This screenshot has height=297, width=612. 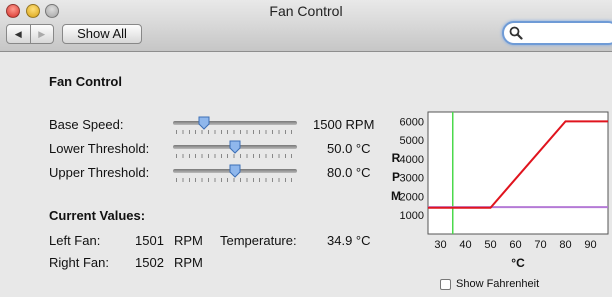 I want to click on show-all-button: Show All, so click(x=102, y=34).